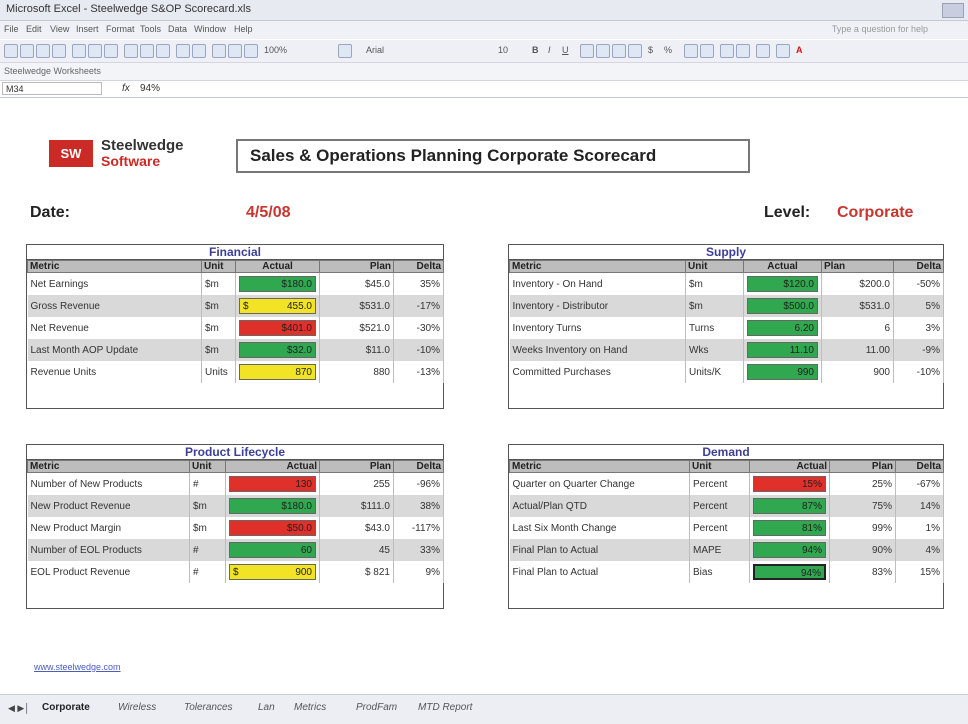  I want to click on metric-cell: Last Month AOP Update, so click(114, 350).